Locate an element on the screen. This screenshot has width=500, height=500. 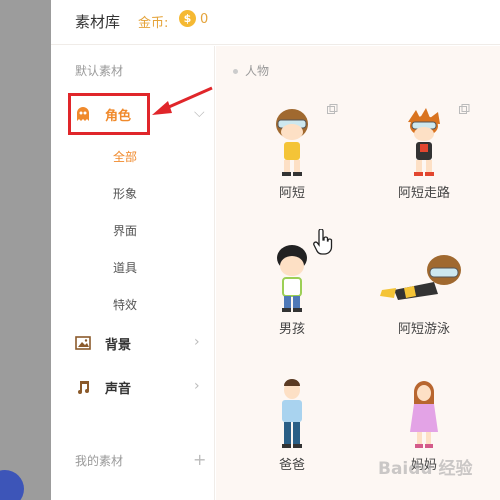
dimmed-background is located at coordinates (25, 250).